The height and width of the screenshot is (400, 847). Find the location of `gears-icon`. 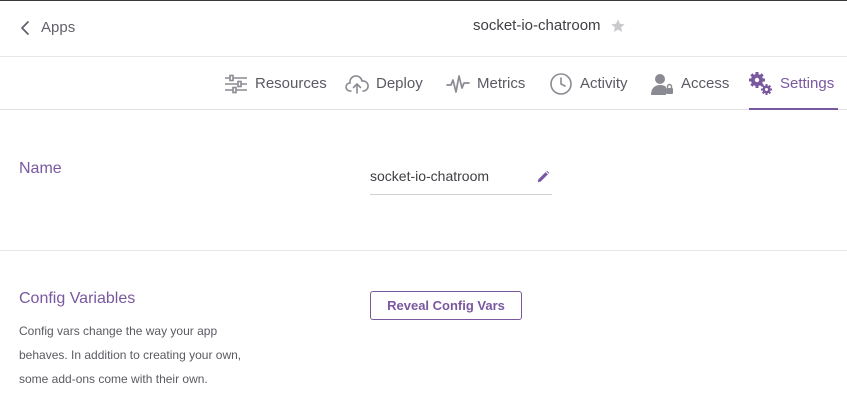

gears-icon is located at coordinates (760, 83).